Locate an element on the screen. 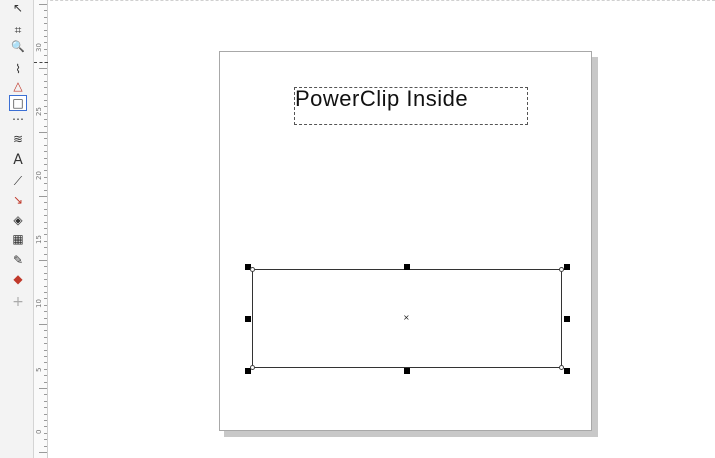 The height and width of the screenshot is (458, 715). rectangle-tool-icon: □ is located at coordinates (18, 103).